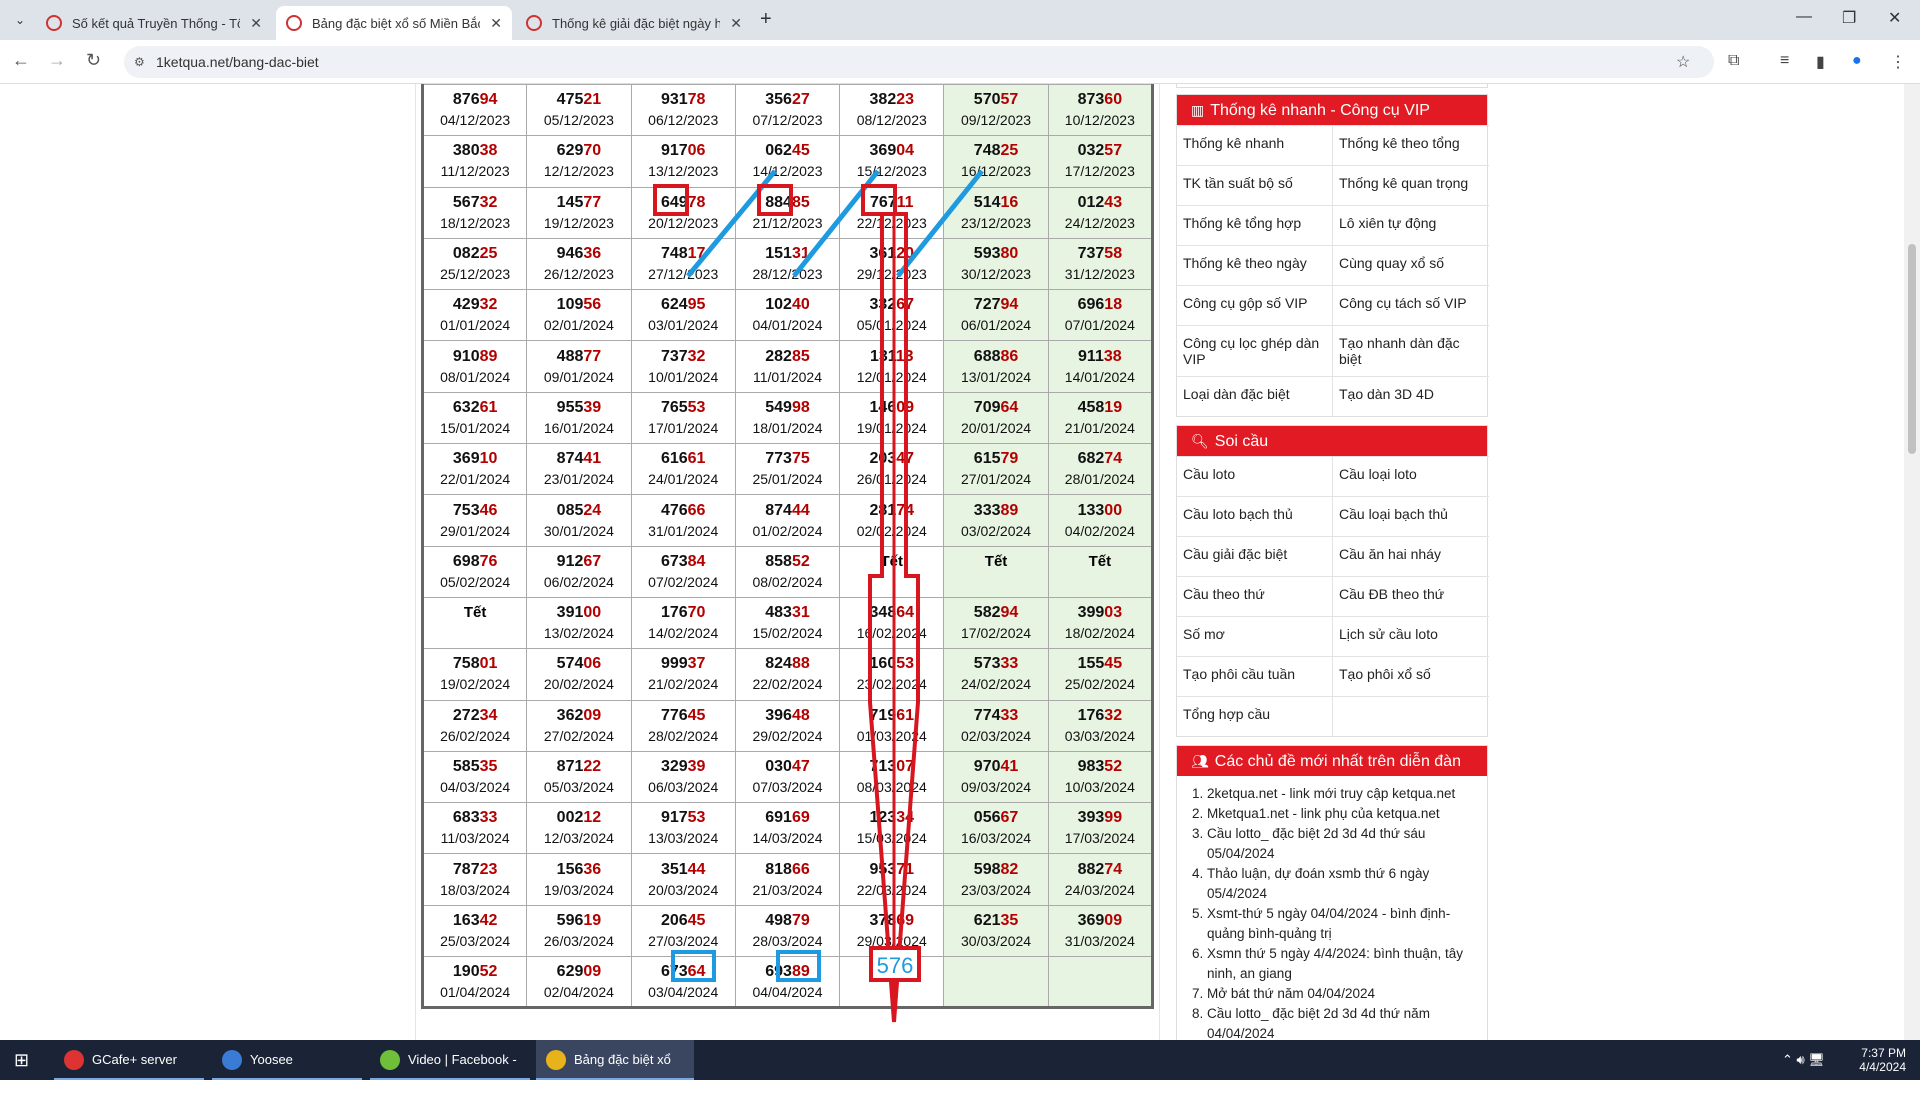 The image size is (1920, 1120). Describe the element at coordinates (1100, 725) in the screenshot. I see `result-cell: 17632 03/03/2024` at that location.